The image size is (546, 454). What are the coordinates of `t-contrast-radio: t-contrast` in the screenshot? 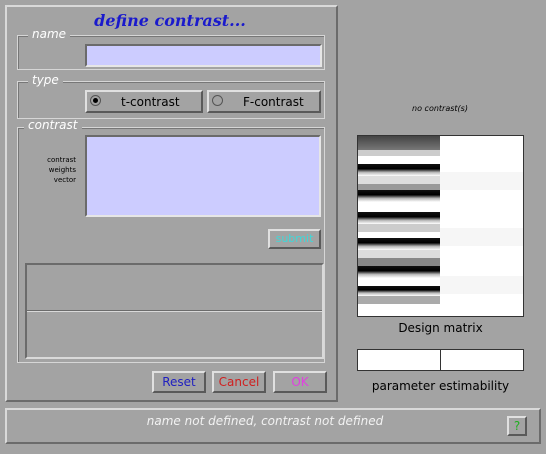 It's located at (144, 101).